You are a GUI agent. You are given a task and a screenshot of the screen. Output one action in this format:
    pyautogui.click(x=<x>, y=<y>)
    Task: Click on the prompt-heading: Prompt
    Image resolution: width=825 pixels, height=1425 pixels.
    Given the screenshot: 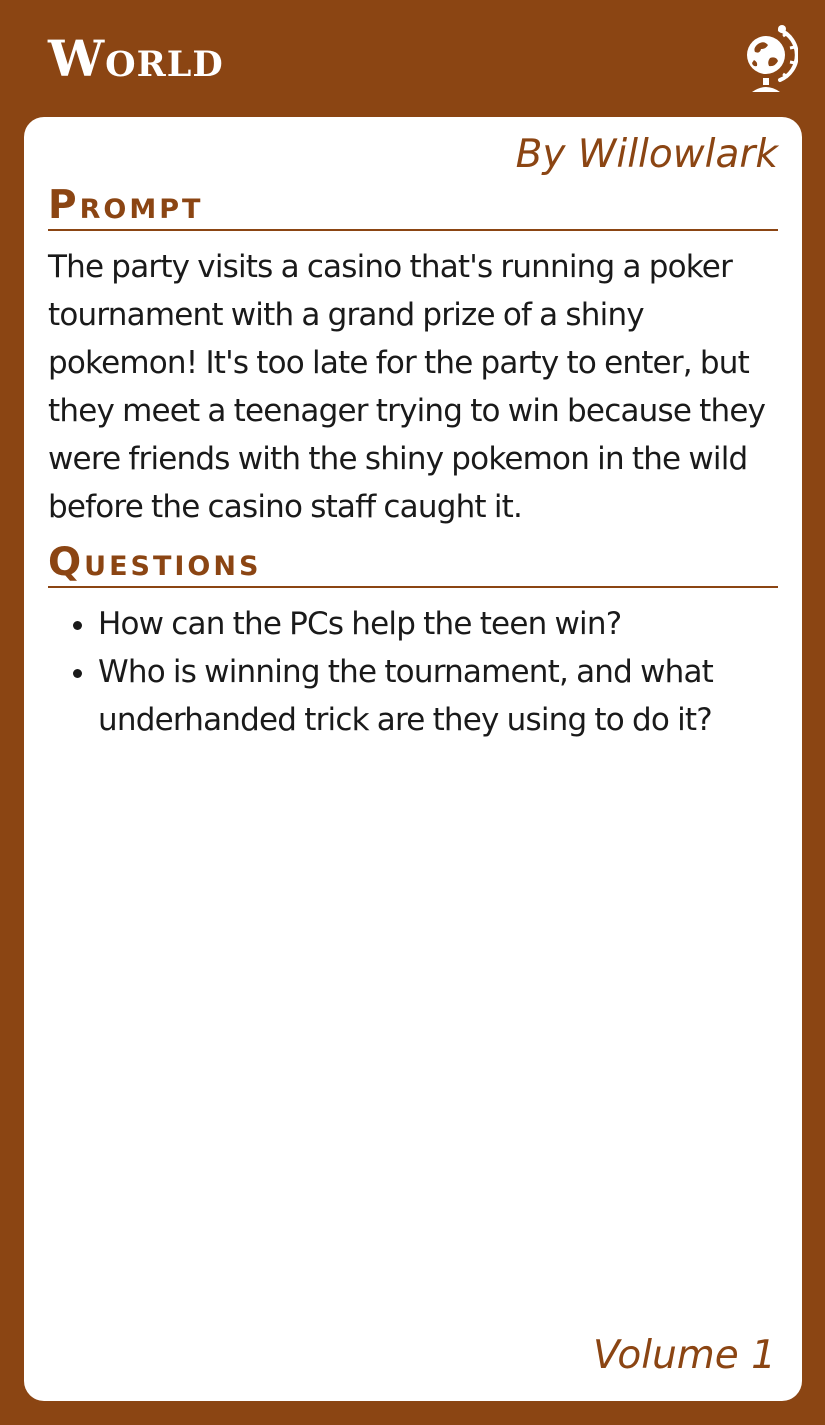 What is the action you would take?
    pyautogui.click(x=413, y=208)
    